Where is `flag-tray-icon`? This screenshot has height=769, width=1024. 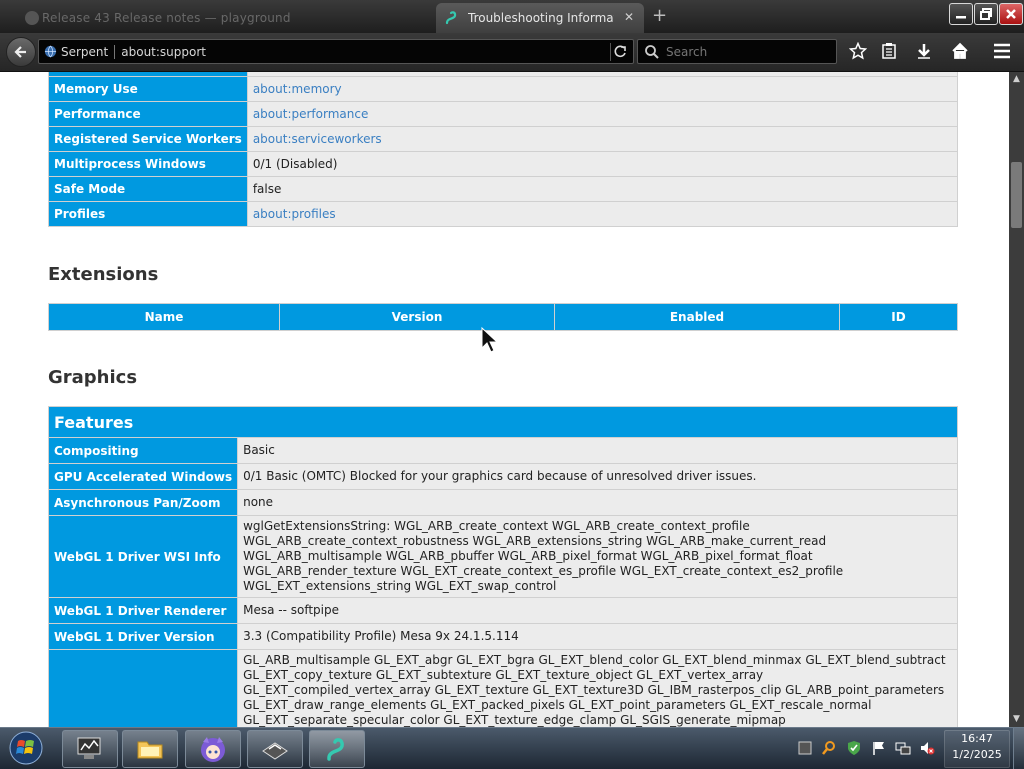 flag-tray-icon is located at coordinates (805, 748).